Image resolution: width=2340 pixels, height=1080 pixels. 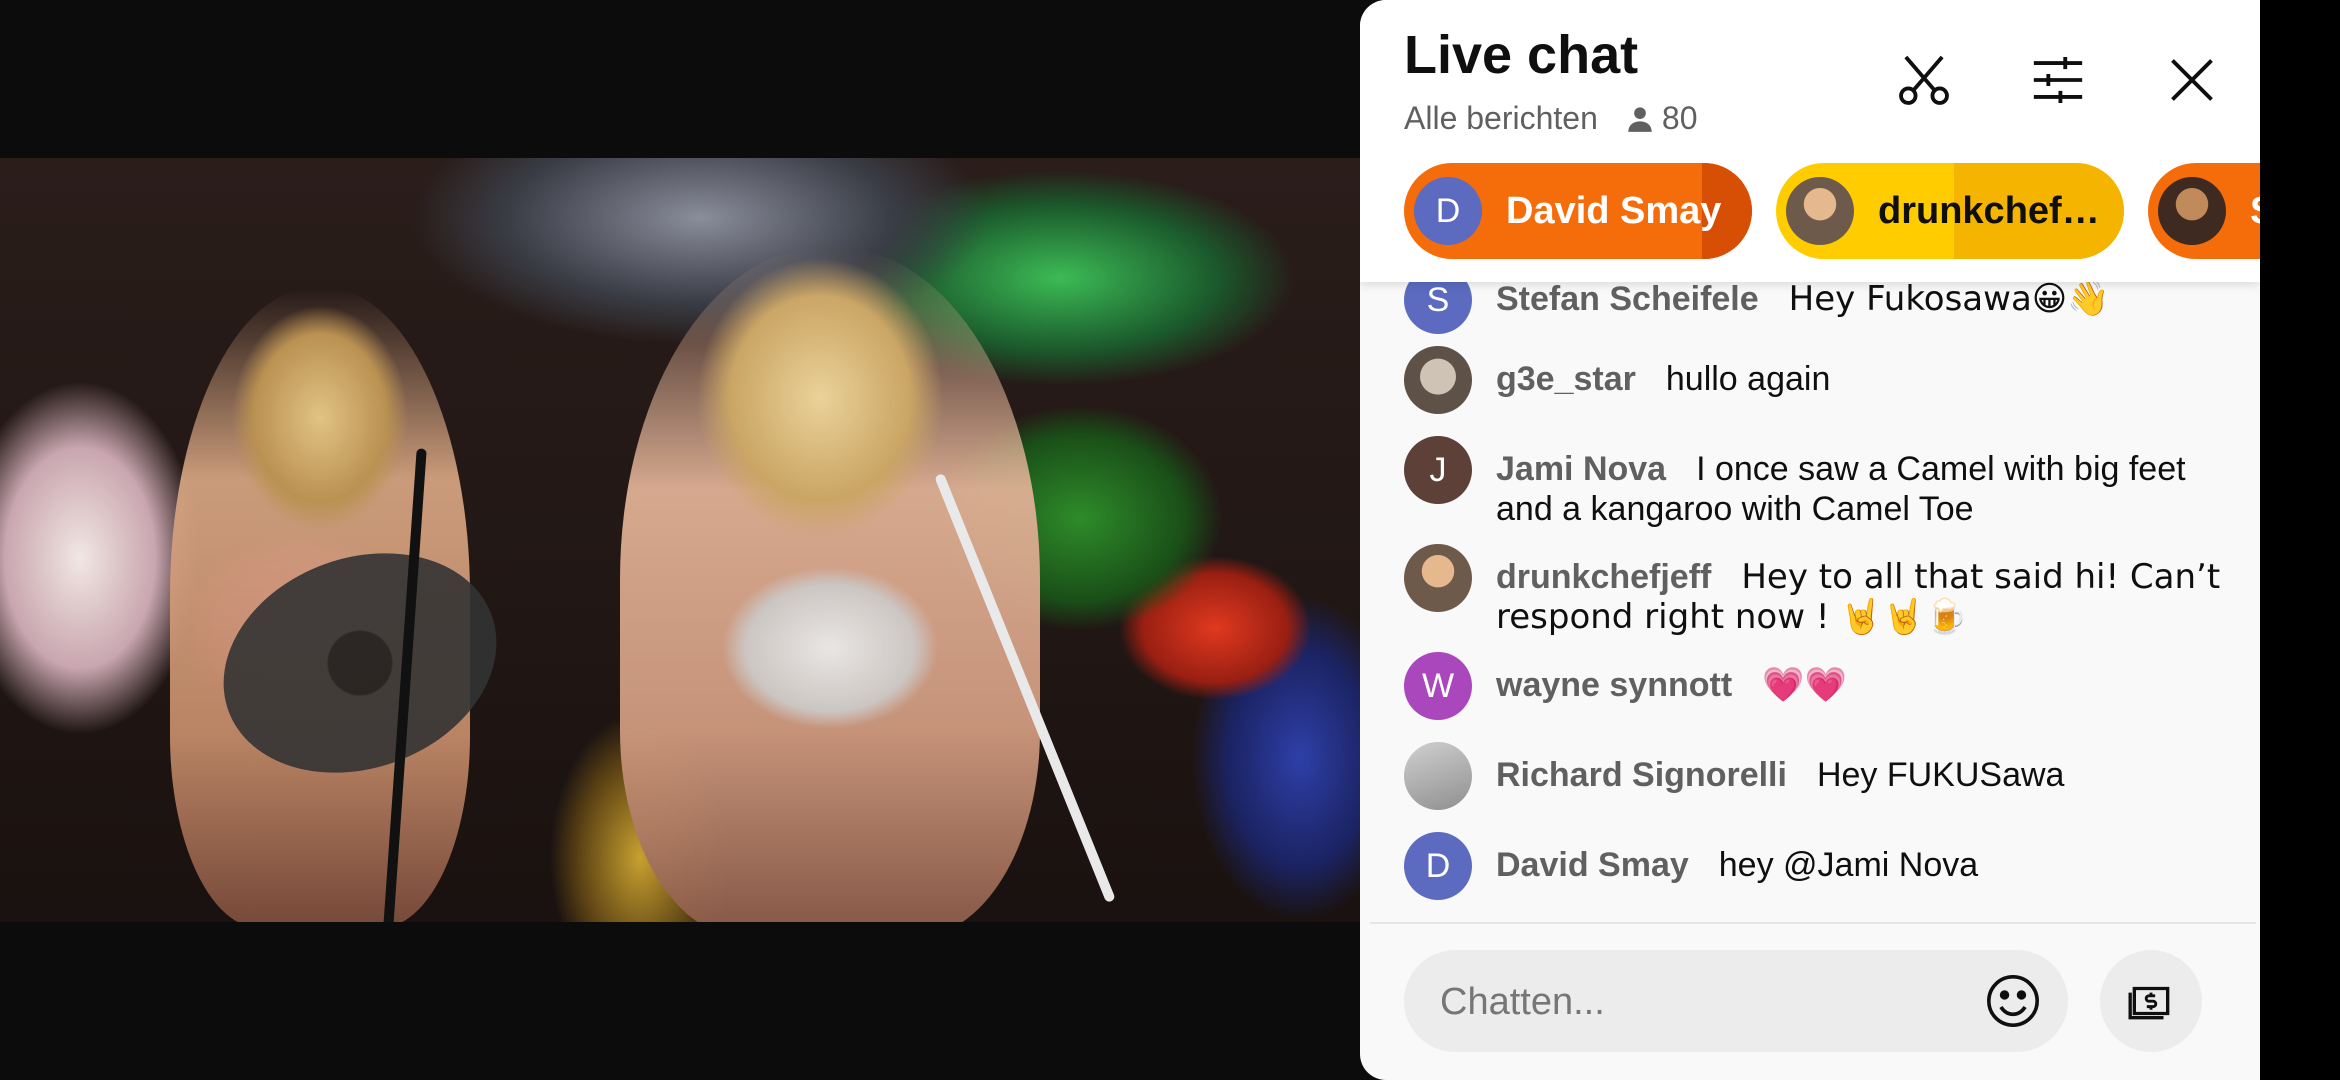 I want to click on divider, so click(x=1813, y=923).